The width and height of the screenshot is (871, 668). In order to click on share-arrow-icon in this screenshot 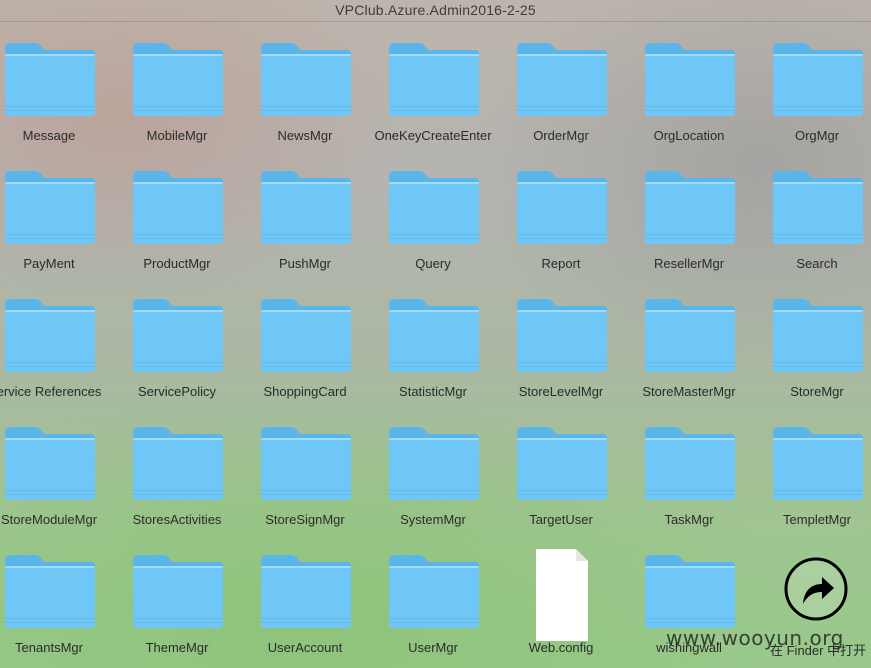, I will do `click(816, 589)`.